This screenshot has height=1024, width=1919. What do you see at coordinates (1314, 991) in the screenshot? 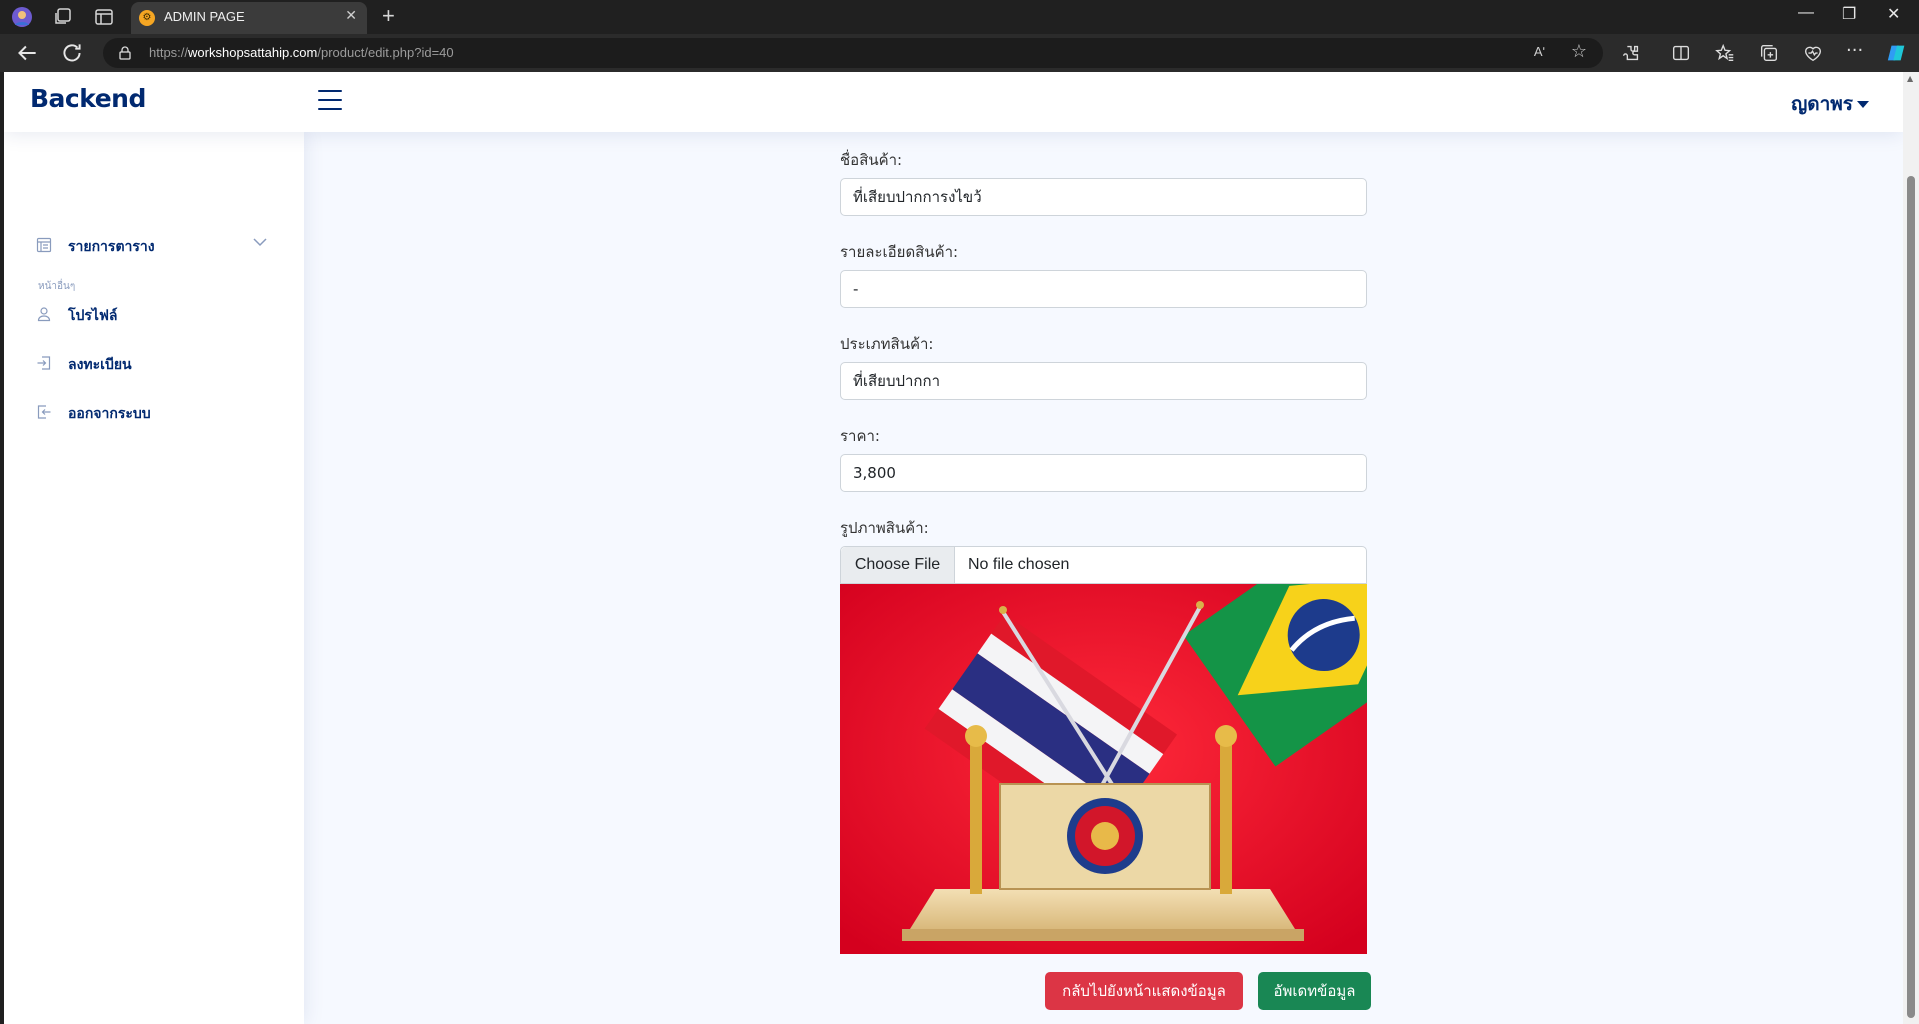
I see `update-button: อัพเดทข้อมูล` at bounding box center [1314, 991].